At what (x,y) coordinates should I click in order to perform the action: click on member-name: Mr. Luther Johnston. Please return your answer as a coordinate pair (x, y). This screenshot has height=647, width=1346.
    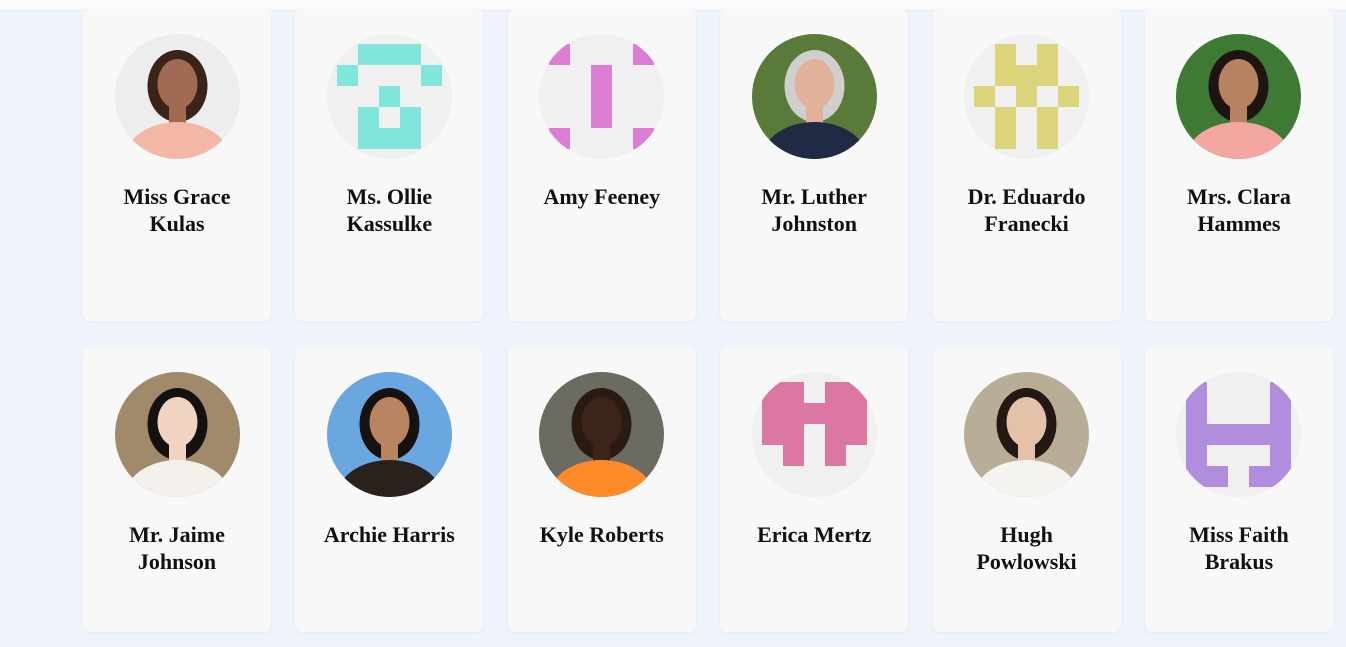
    Looking at the image, I should click on (814, 210).